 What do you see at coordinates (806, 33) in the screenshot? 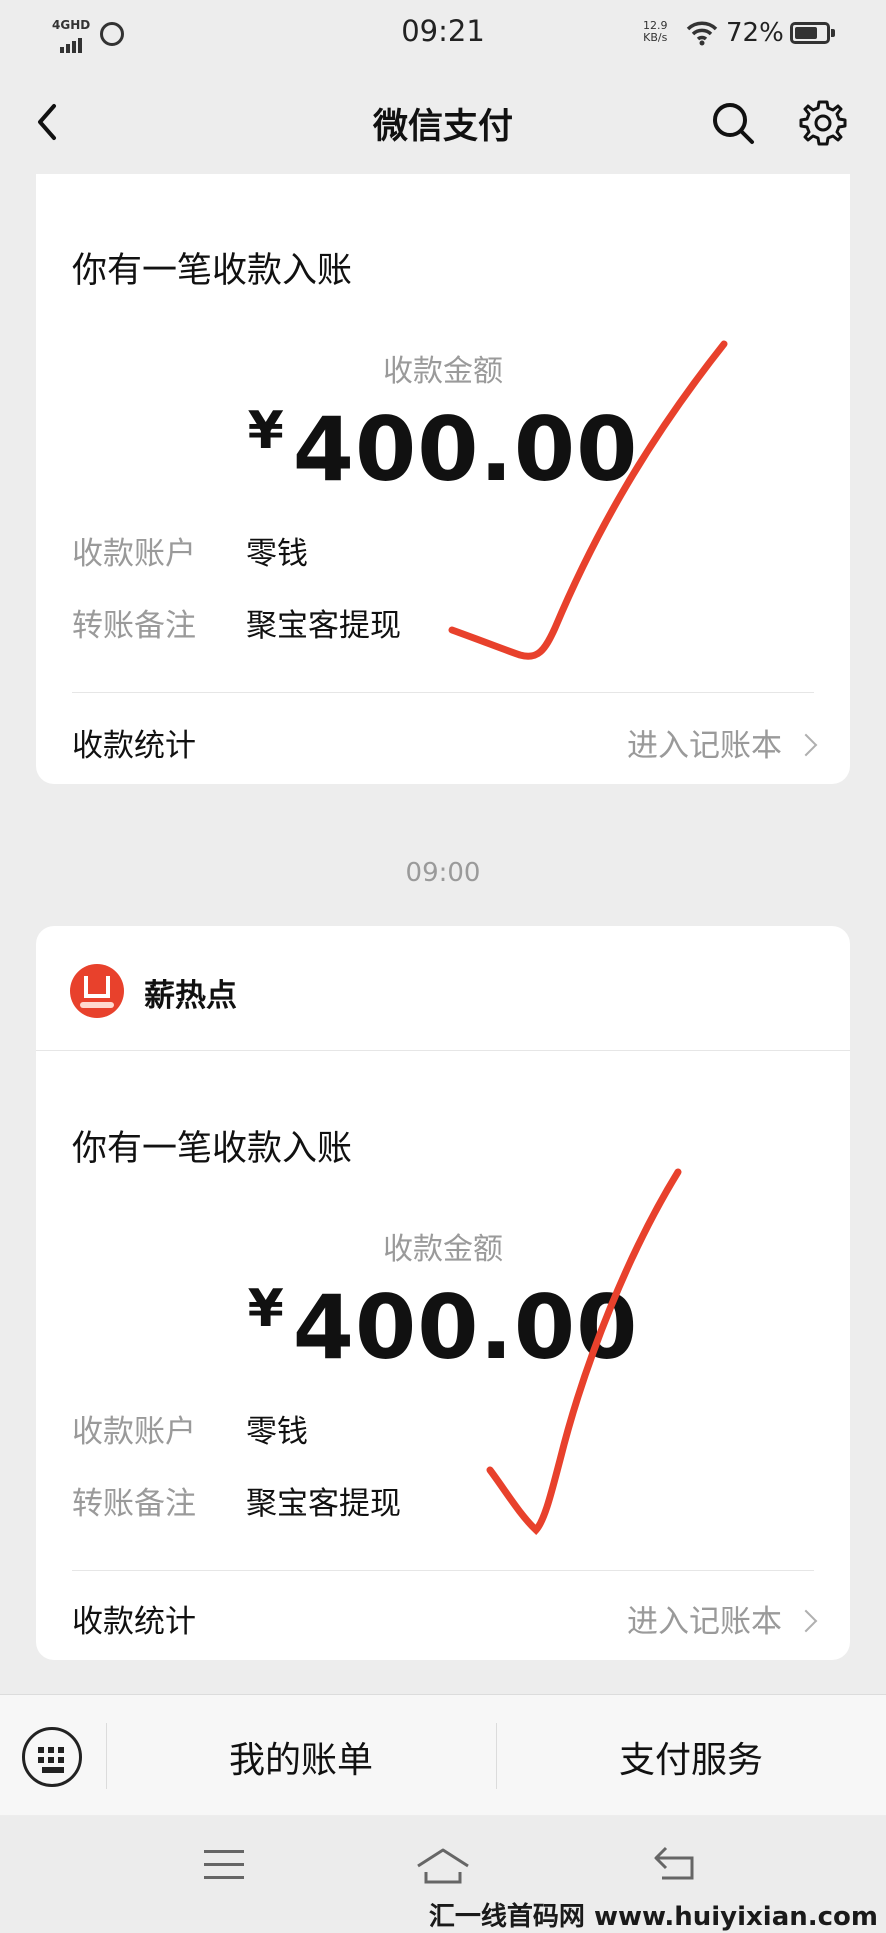
I see `battery-fill` at bounding box center [806, 33].